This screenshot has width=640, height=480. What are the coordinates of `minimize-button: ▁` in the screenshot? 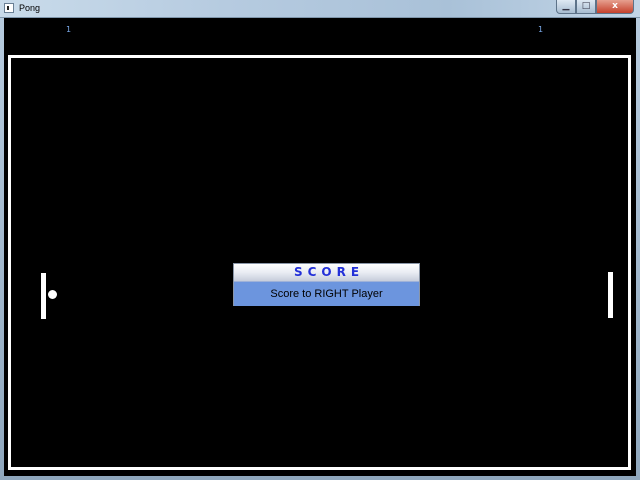 It's located at (566, 7).